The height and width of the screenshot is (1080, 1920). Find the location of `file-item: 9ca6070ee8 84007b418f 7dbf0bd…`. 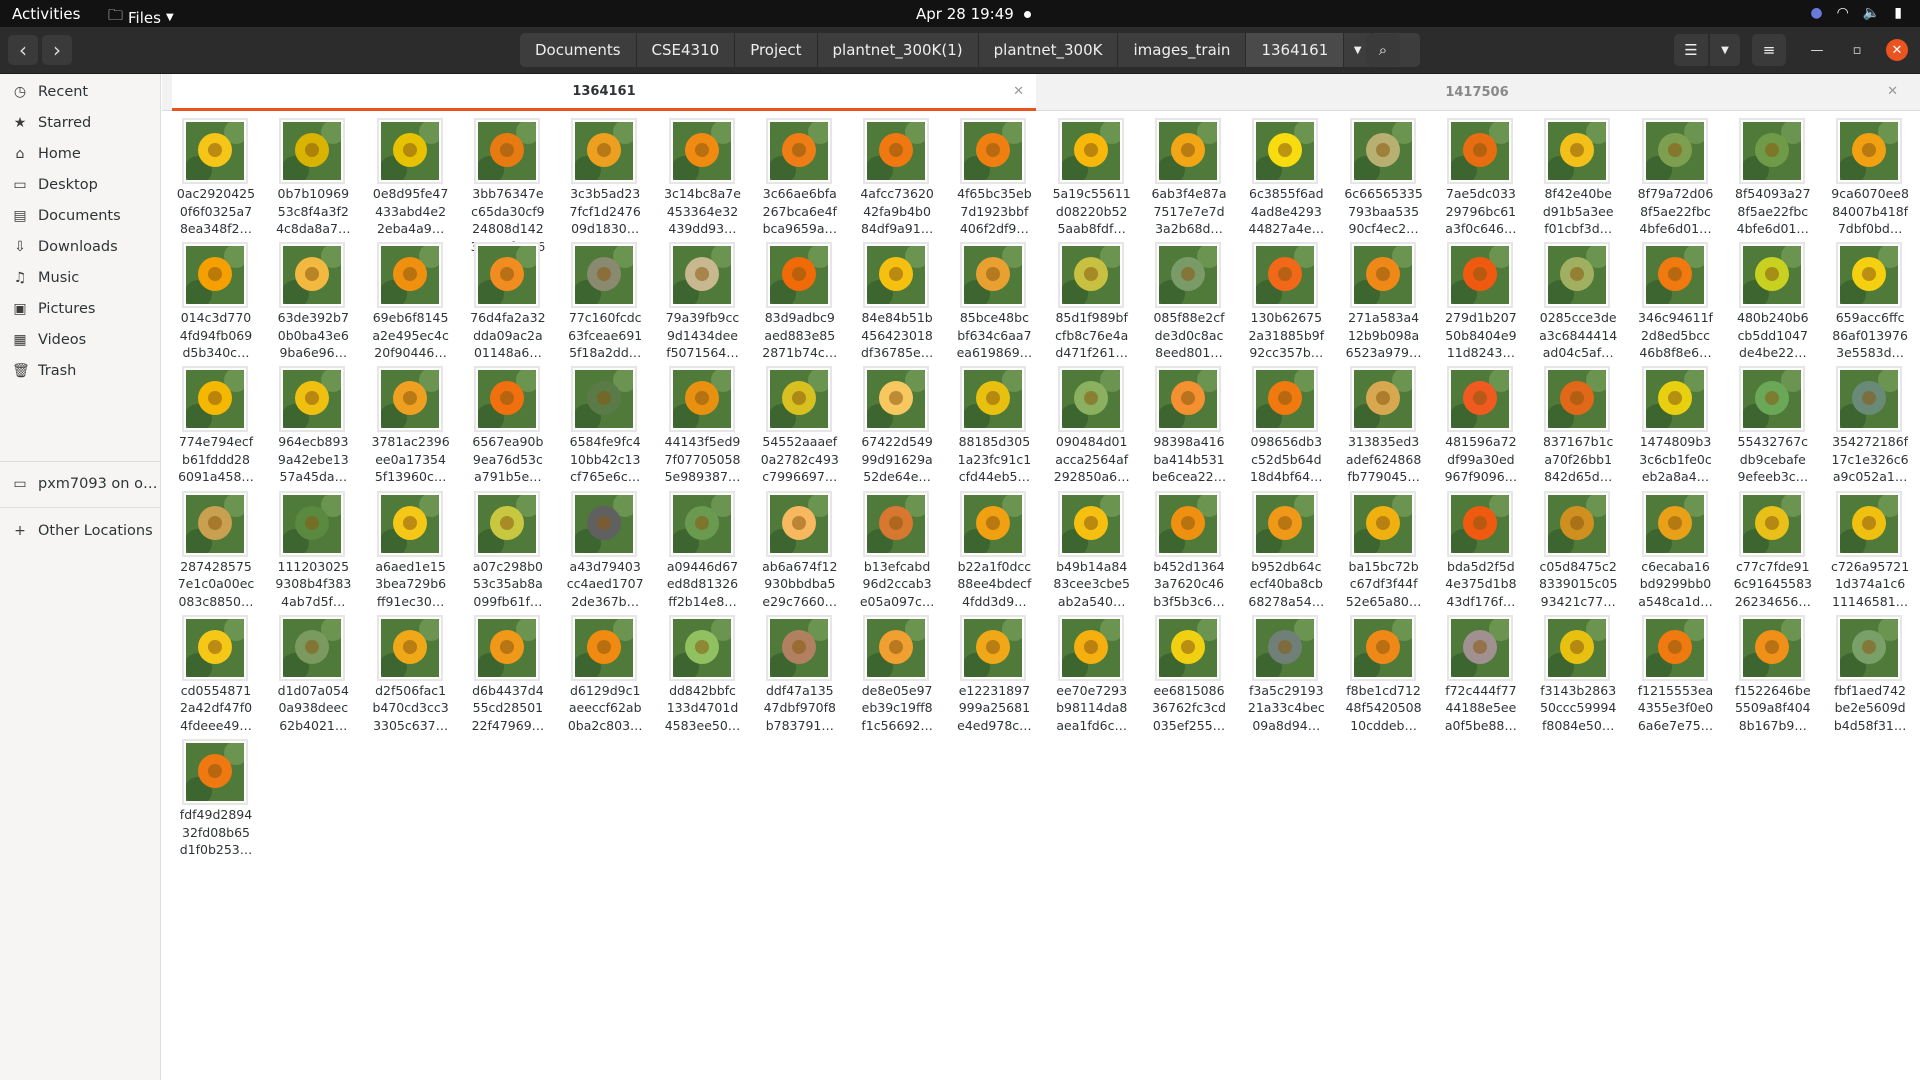

file-item: 9ca6070ee8 84007b418f 7dbf0bd… is located at coordinates (1873, 178).